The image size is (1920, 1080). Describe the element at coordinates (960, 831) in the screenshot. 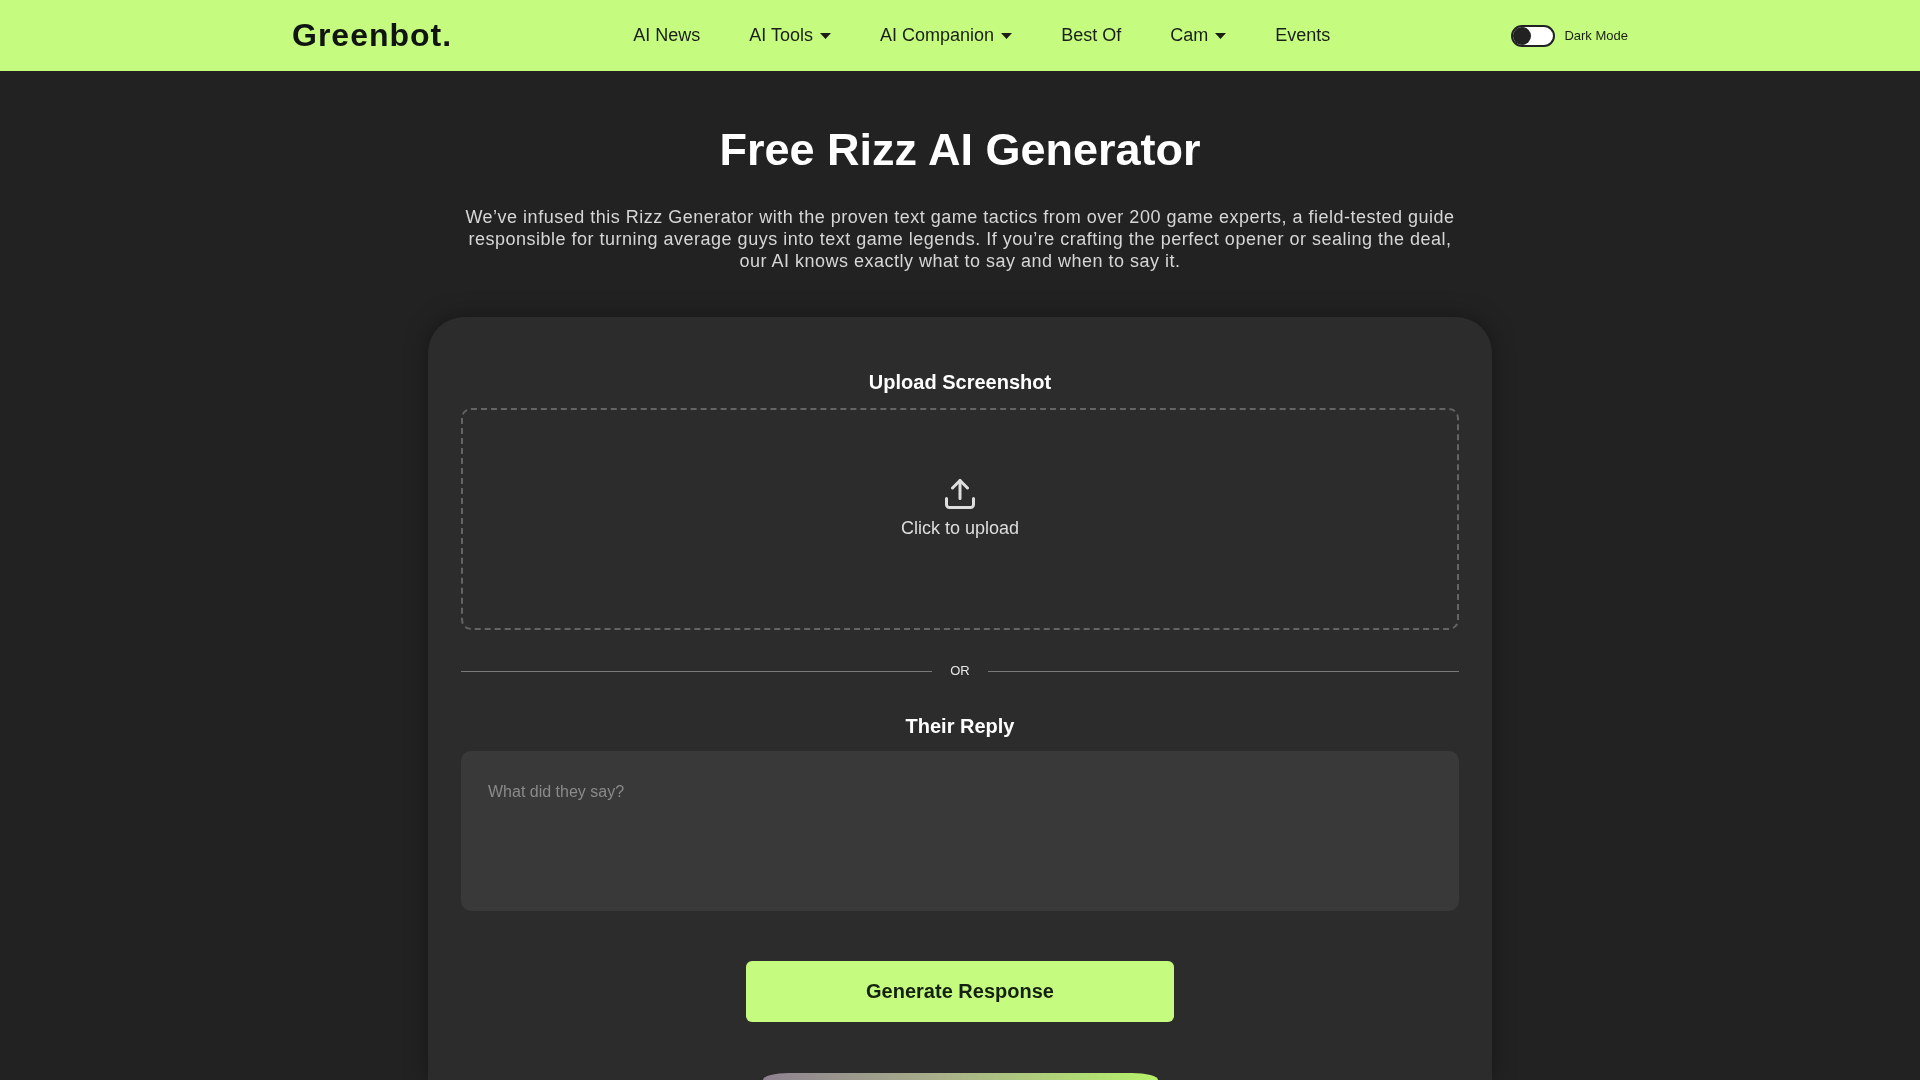

I see `reply-field: What did they say?` at that location.